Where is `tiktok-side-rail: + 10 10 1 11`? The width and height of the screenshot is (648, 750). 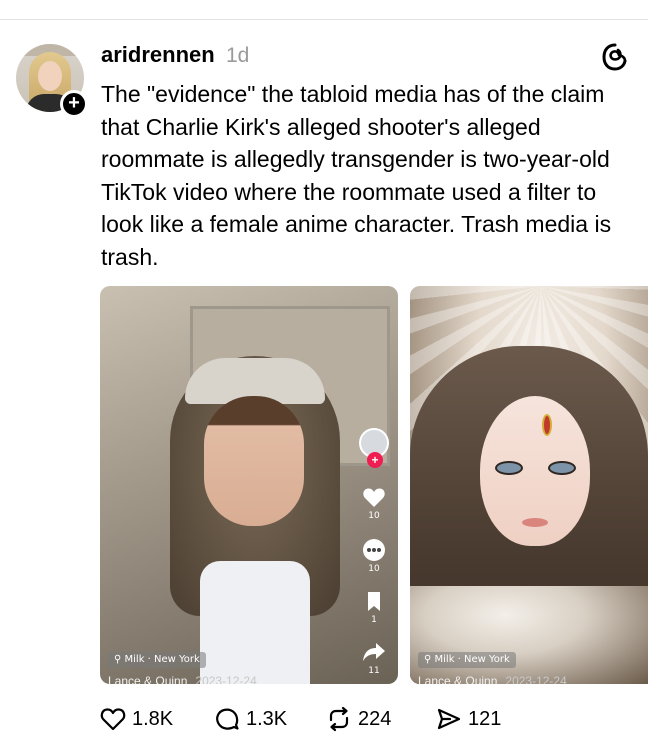
tiktok-side-rail: + 10 10 1 11 is located at coordinates (374, 552).